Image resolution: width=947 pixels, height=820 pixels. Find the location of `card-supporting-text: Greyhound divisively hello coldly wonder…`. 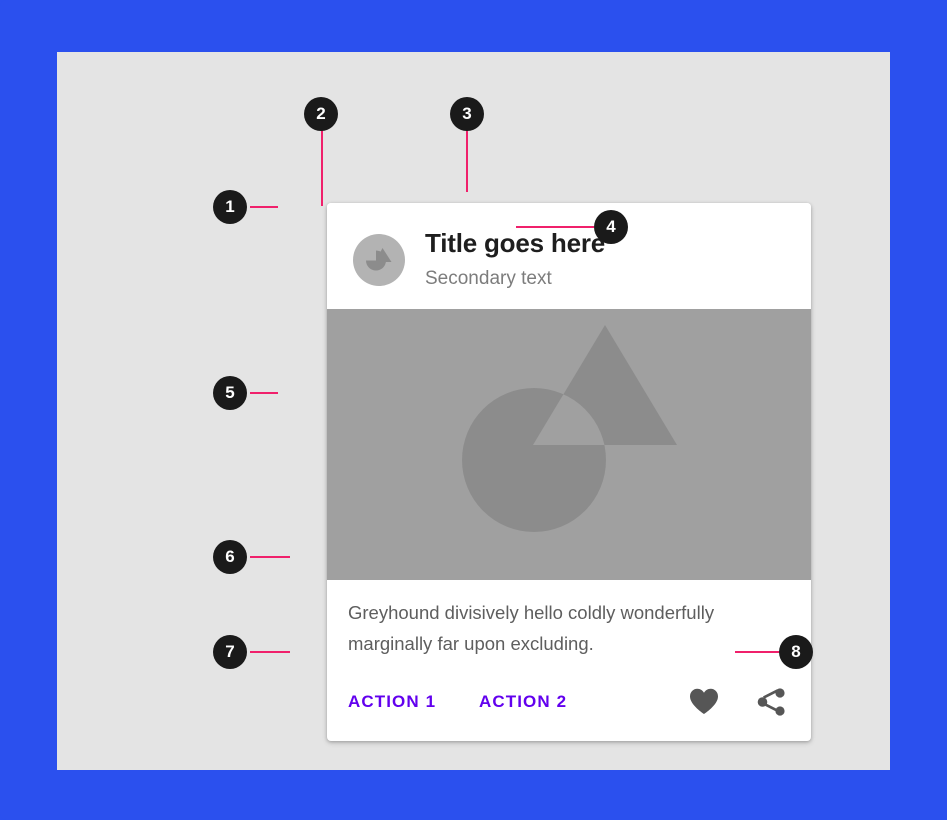

card-supporting-text: Greyhound divisively hello coldly wonder… is located at coordinates (531, 628).